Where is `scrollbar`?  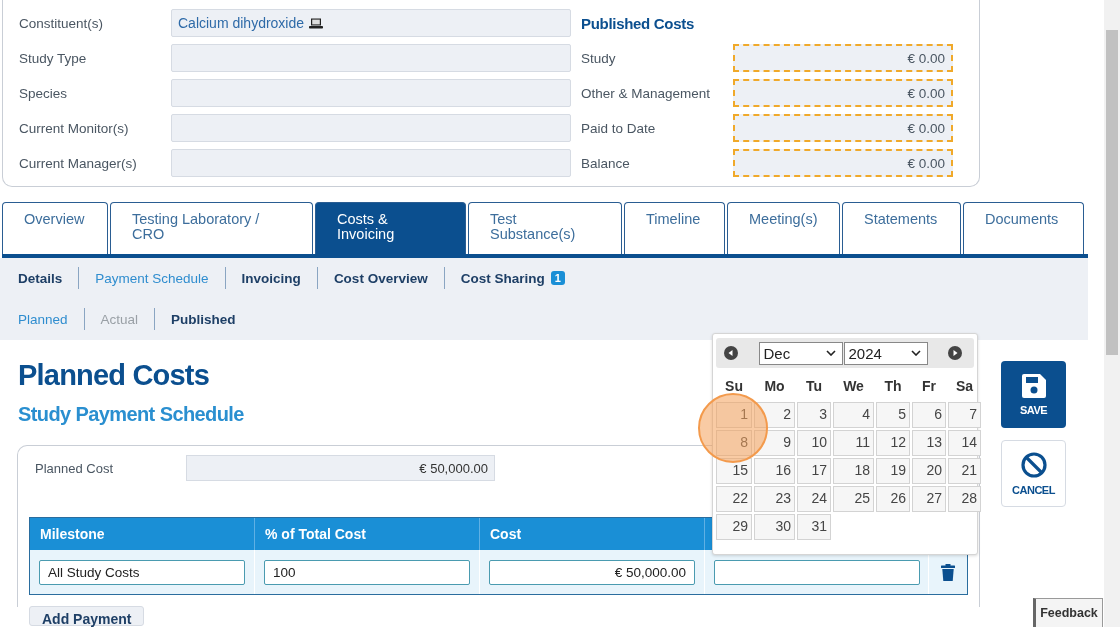
scrollbar is located at coordinates (1112, 313).